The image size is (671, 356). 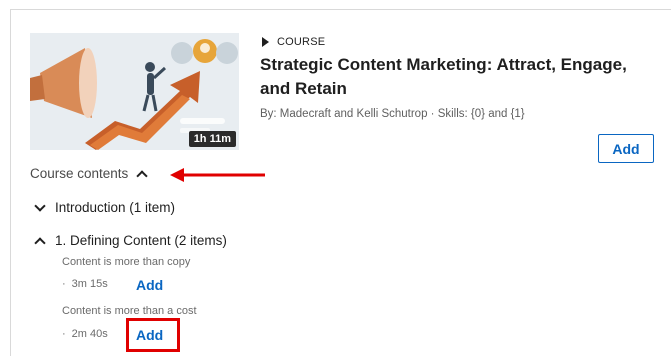 What do you see at coordinates (217, 175) in the screenshot?
I see `annotation-arrow-icon` at bounding box center [217, 175].